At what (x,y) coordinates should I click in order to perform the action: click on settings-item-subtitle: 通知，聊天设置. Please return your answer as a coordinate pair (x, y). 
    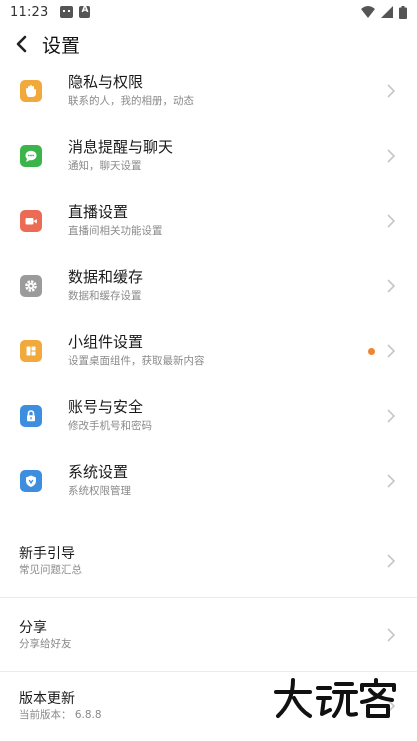
    Looking at the image, I should click on (105, 166).